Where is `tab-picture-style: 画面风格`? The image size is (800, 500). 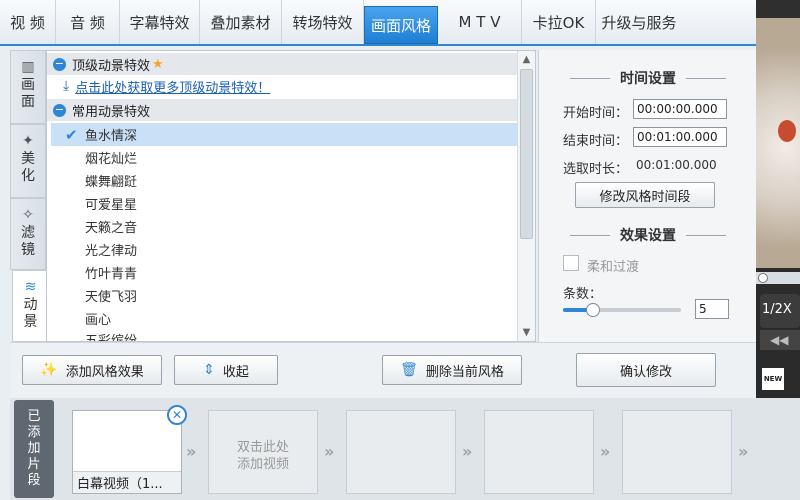
tab-picture-style: 画面风格 is located at coordinates (401, 25).